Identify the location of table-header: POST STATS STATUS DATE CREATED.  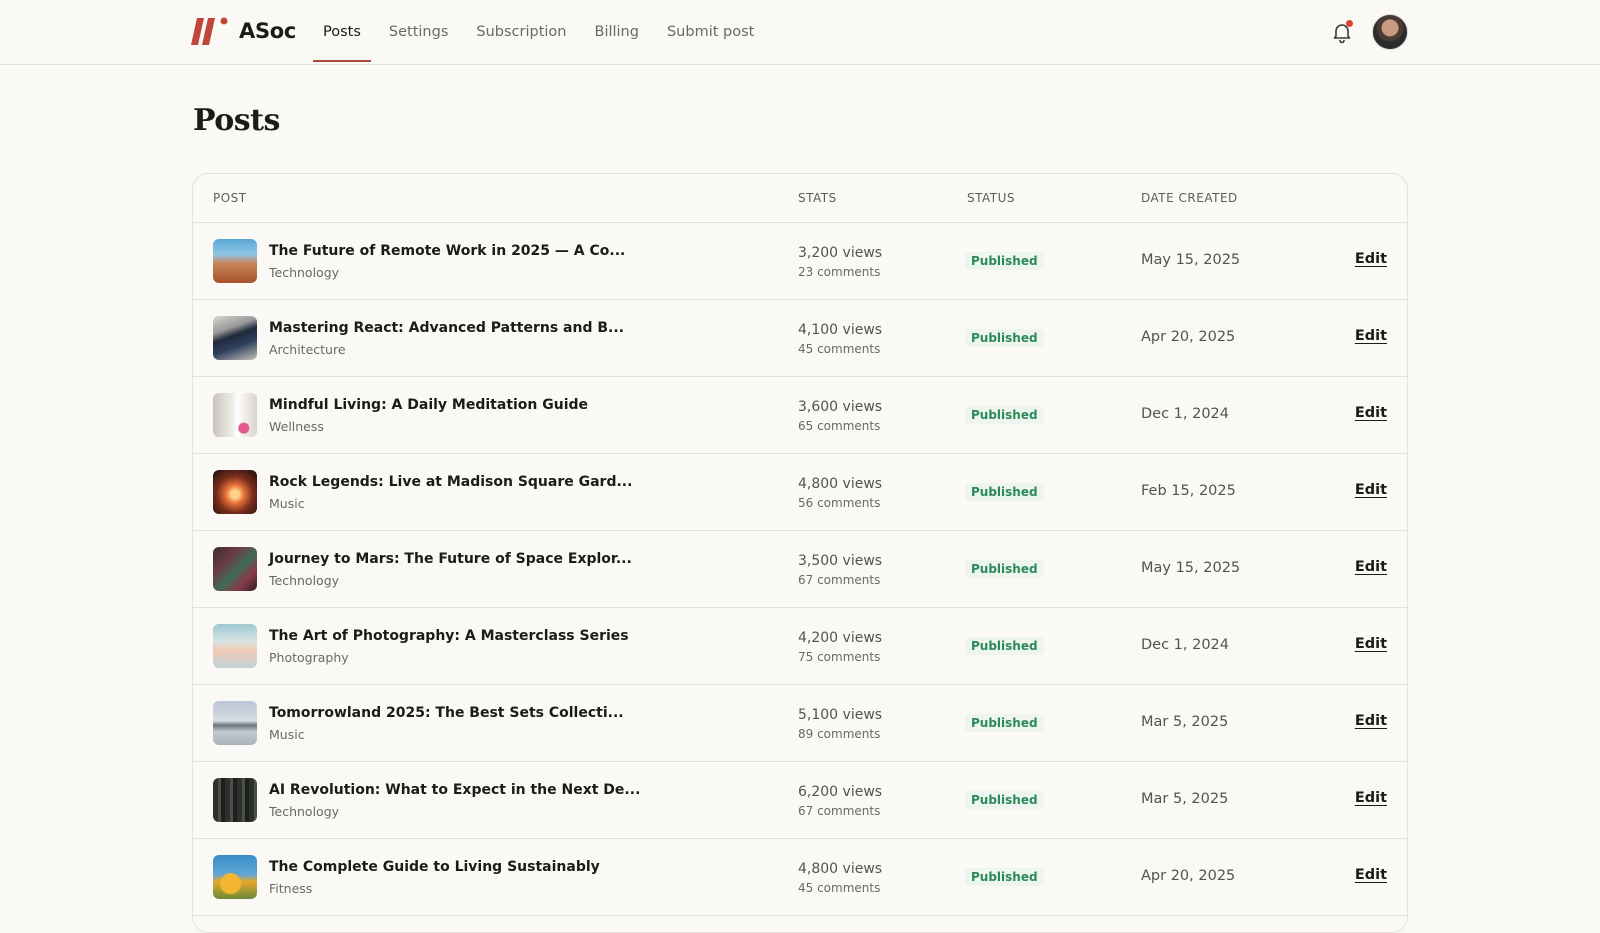
(800, 198).